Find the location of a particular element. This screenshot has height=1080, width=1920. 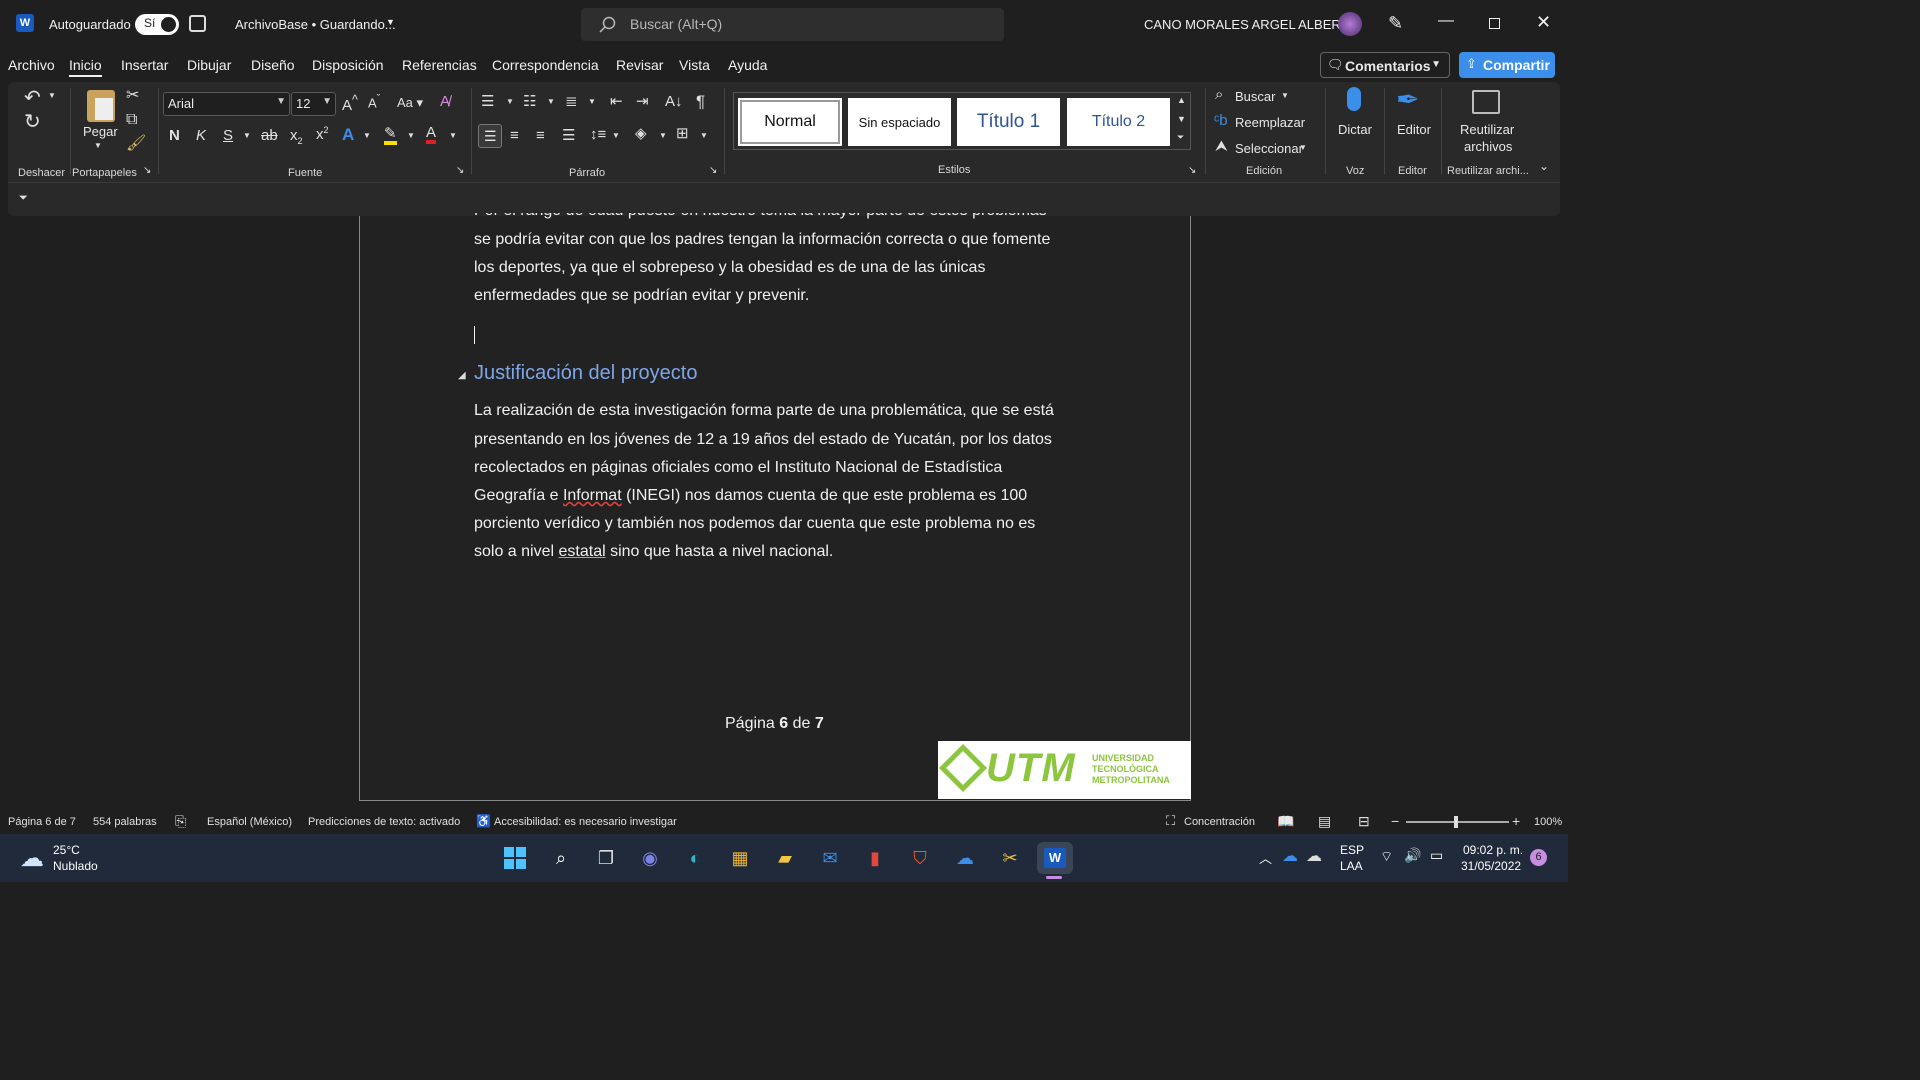

italic-button: K is located at coordinates (201, 135).